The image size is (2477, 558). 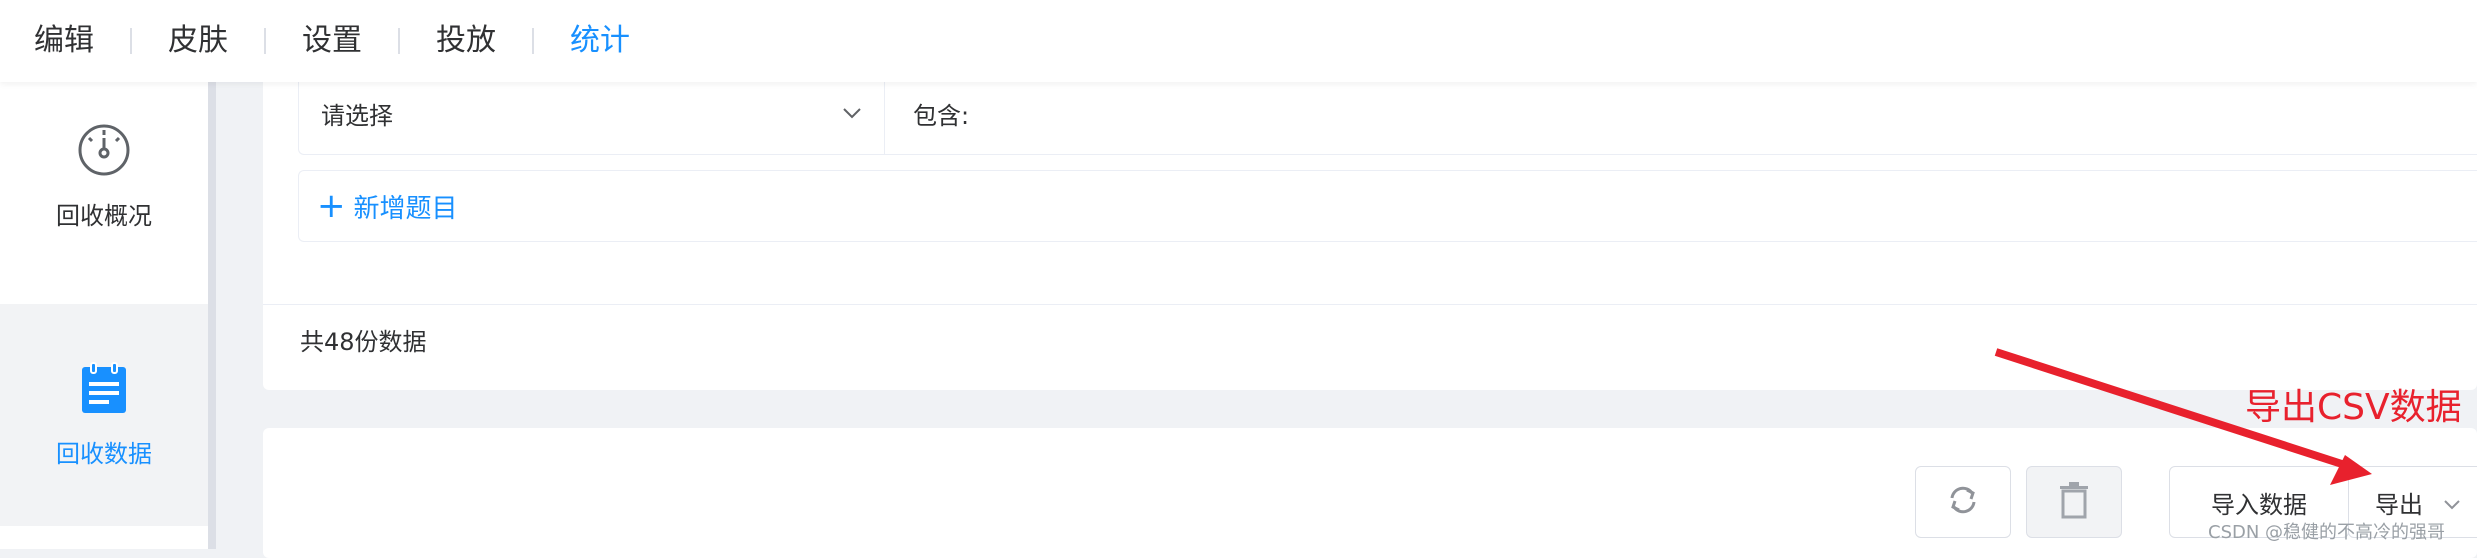 I want to click on add-question-button: + 新增题目, so click(x=387, y=206).